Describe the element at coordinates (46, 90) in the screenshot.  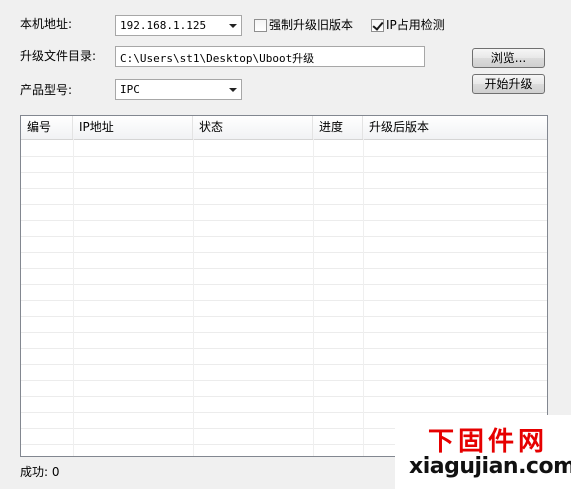
I see `product-model-label: 产品型号:` at that location.